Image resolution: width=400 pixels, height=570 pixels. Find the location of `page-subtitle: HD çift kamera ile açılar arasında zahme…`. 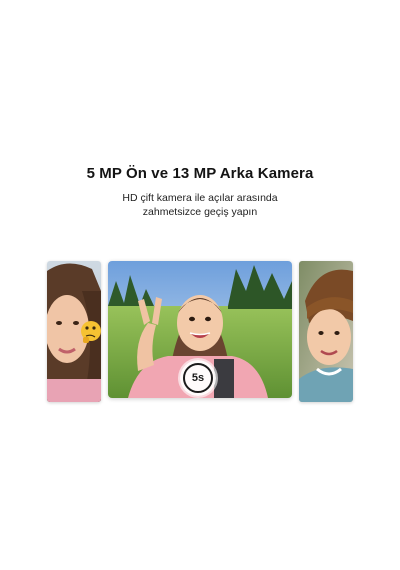

page-subtitle: HD çift kamera ile açılar arasında zahme… is located at coordinates (200, 205).